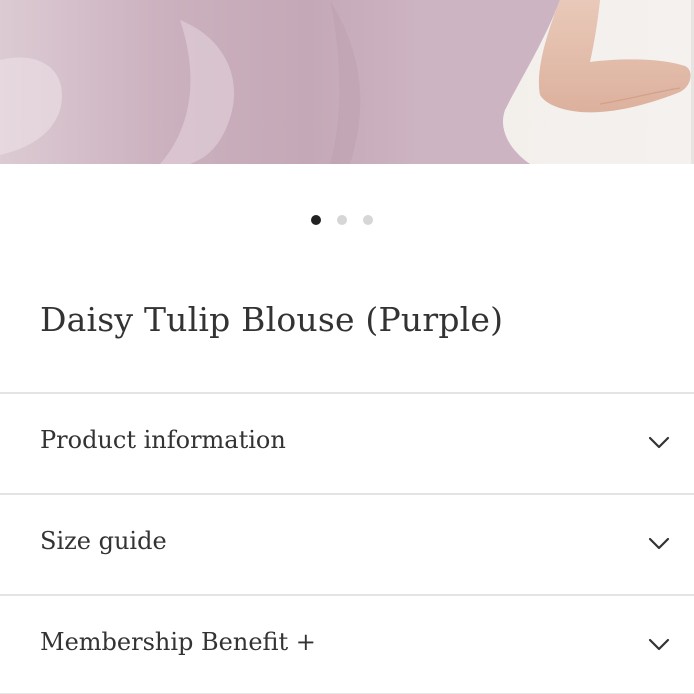 The image size is (694, 694). What do you see at coordinates (178, 642) in the screenshot?
I see `accordion-label: Membership Benefit +` at bounding box center [178, 642].